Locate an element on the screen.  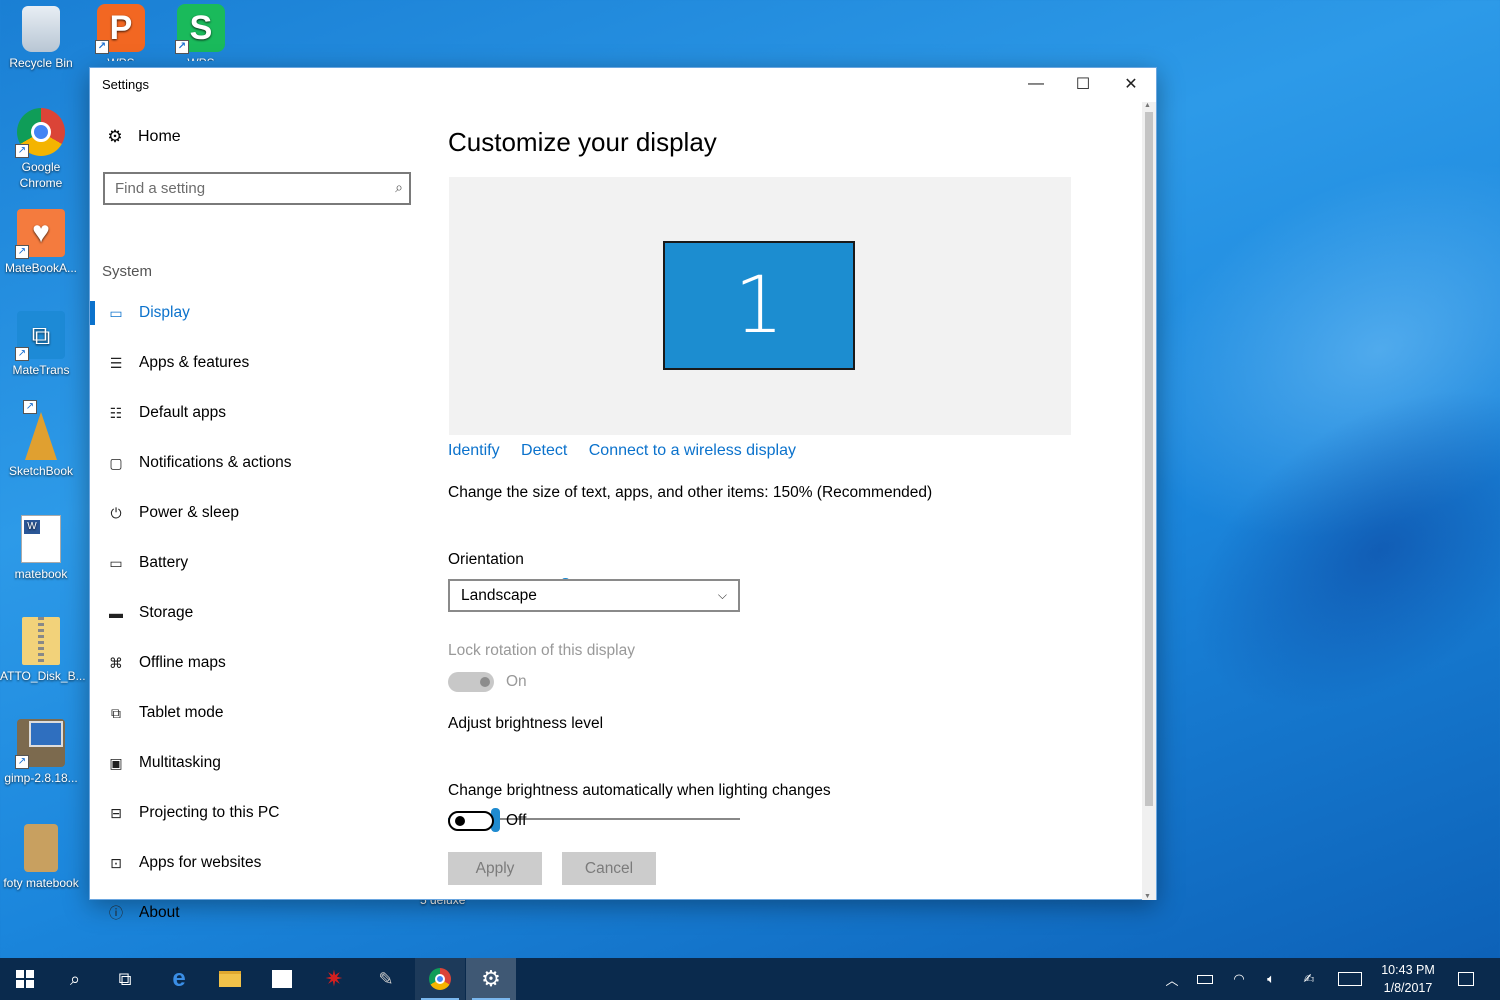
close-icon: ✕ is located at coordinates (1131, 84).